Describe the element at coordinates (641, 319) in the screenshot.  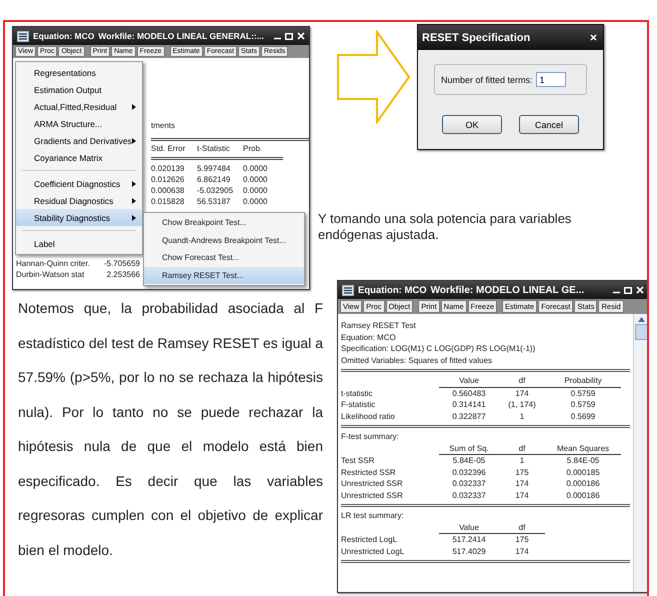
I see `scroll-up-icon` at that location.